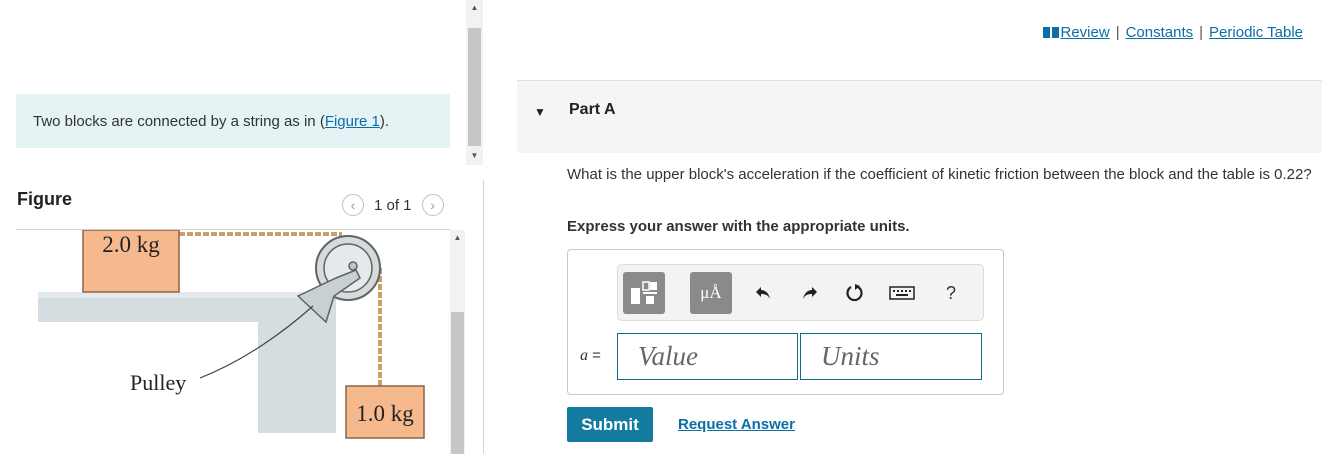  Describe the element at coordinates (1050, 32) in the screenshot. I see `book-icon` at that location.